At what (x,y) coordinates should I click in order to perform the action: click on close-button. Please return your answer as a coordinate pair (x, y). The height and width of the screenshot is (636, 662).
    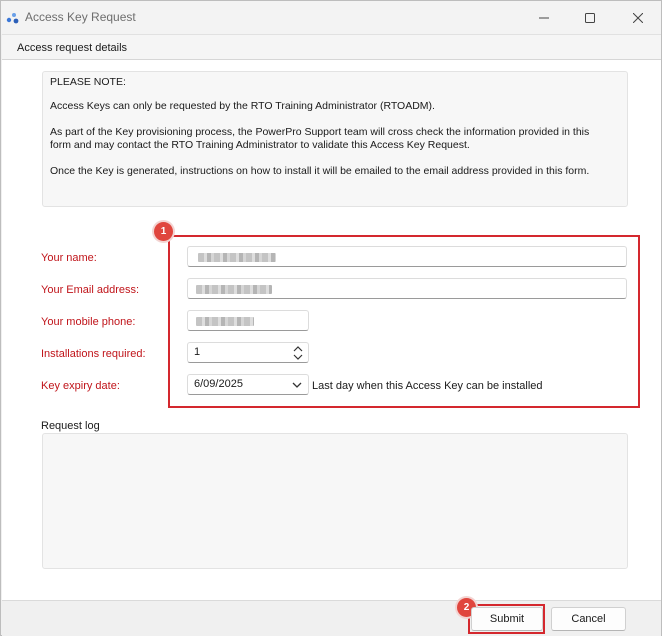
    Looking at the image, I should click on (638, 17).